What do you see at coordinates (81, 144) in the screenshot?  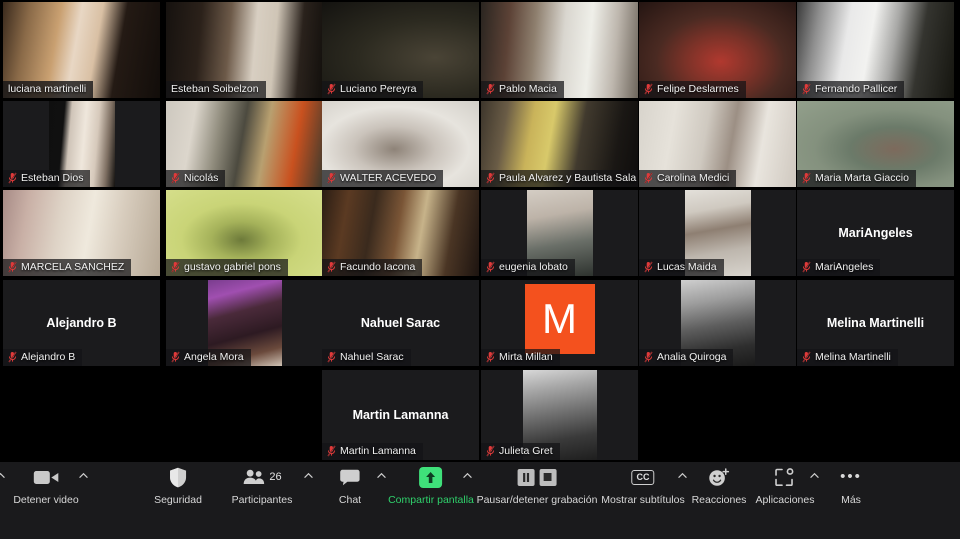 I see `participant-tile: Esteban Dios` at bounding box center [81, 144].